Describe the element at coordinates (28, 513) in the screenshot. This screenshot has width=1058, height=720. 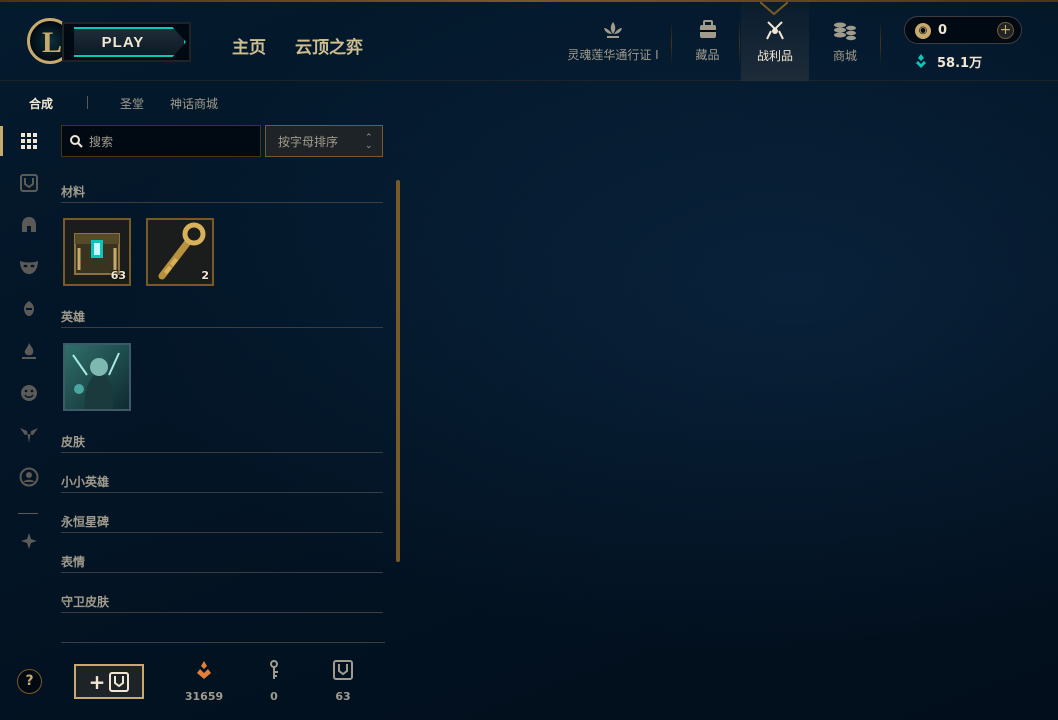
I see `rail-divider` at that location.